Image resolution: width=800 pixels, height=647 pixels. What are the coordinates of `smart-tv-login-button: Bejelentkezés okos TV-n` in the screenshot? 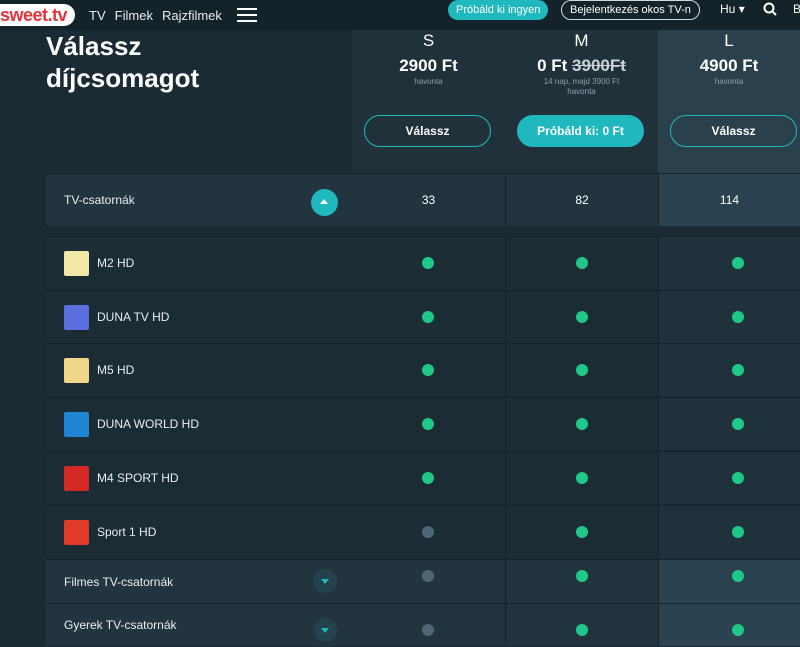 It's located at (630, 10).